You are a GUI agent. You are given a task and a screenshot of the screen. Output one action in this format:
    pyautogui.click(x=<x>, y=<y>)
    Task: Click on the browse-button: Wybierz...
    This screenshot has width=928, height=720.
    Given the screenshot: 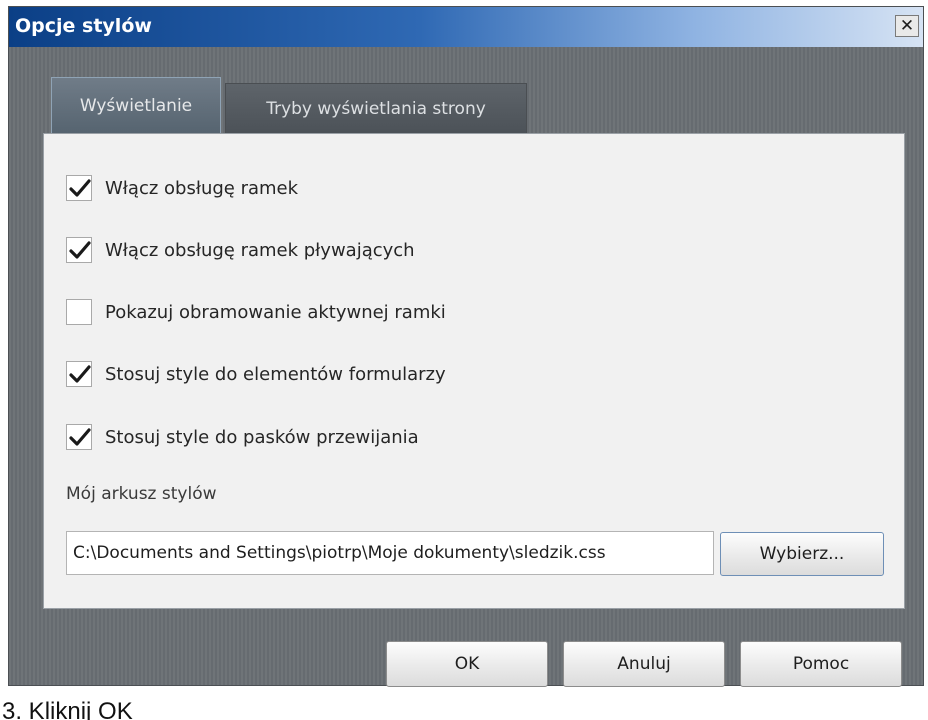 What is the action you would take?
    pyautogui.click(x=802, y=554)
    